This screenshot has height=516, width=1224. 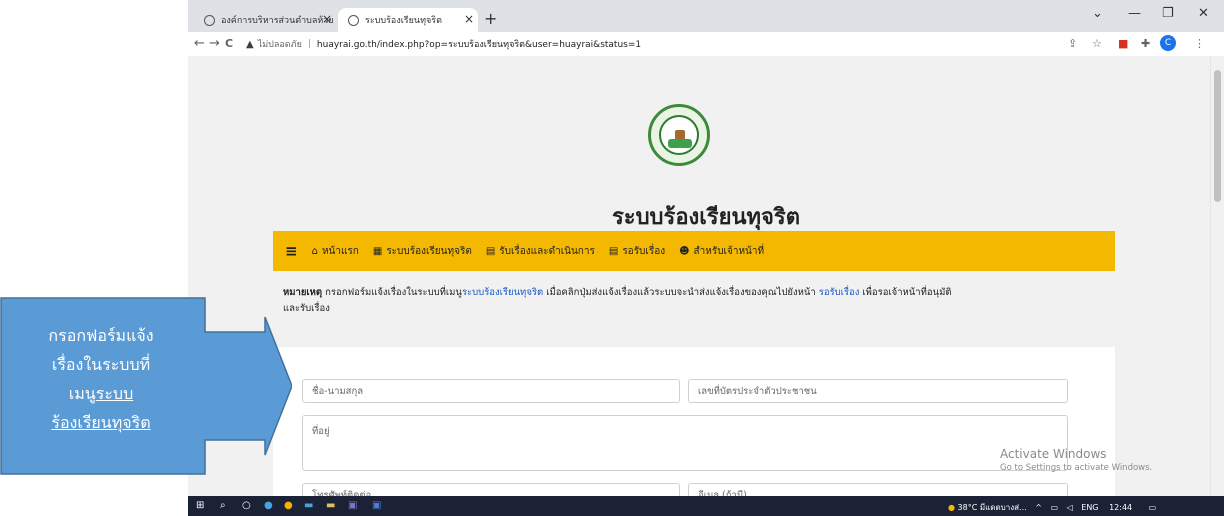 What do you see at coordinates (1217, 136) in the screenshot?
I see `scrollbar-thumb` at bounding box center [1217, 136].